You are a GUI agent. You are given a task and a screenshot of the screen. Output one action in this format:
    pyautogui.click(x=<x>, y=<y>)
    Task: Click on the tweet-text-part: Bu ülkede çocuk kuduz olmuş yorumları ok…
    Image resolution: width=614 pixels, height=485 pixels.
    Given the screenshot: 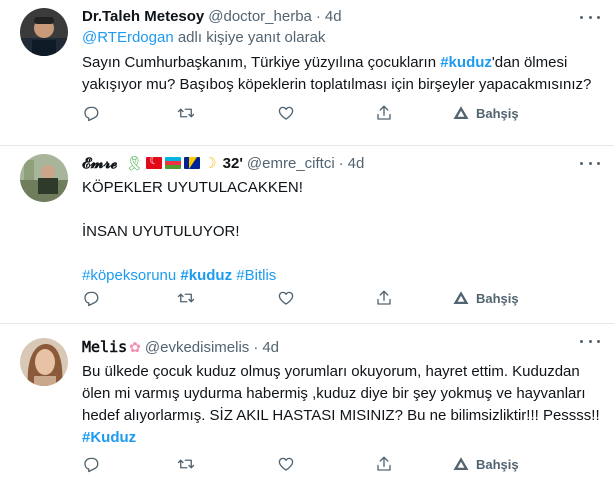 What is the action you would take?
    pyautogui.click(x=341, y=393)
    